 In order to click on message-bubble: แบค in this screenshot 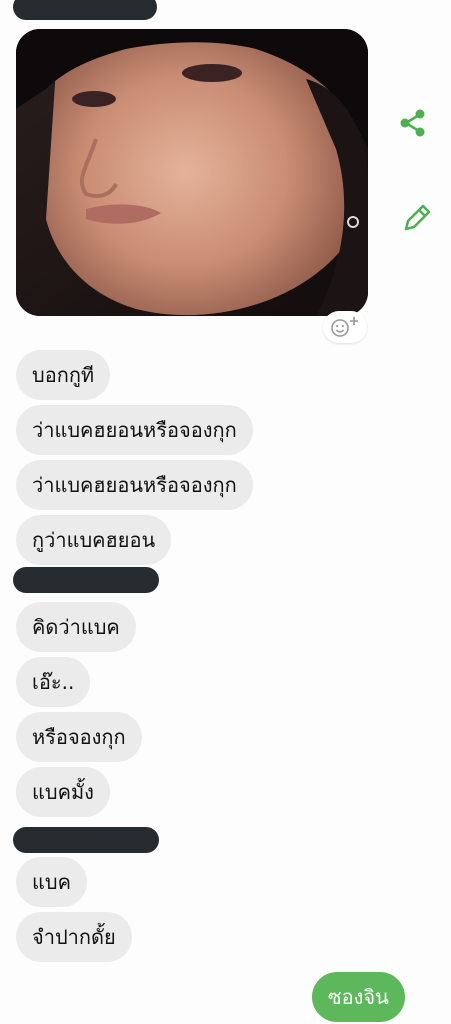, I will do `click(51, 882)`.